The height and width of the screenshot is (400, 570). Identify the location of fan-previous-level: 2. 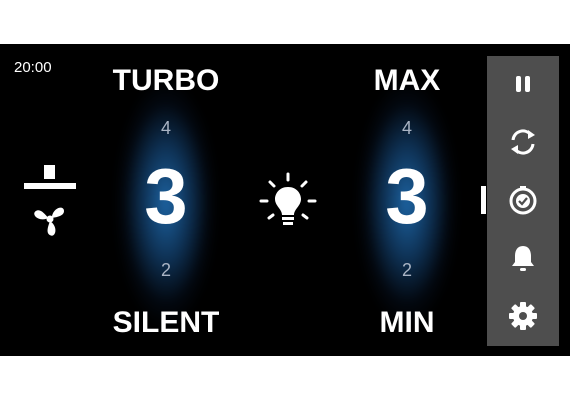
(166, 270).